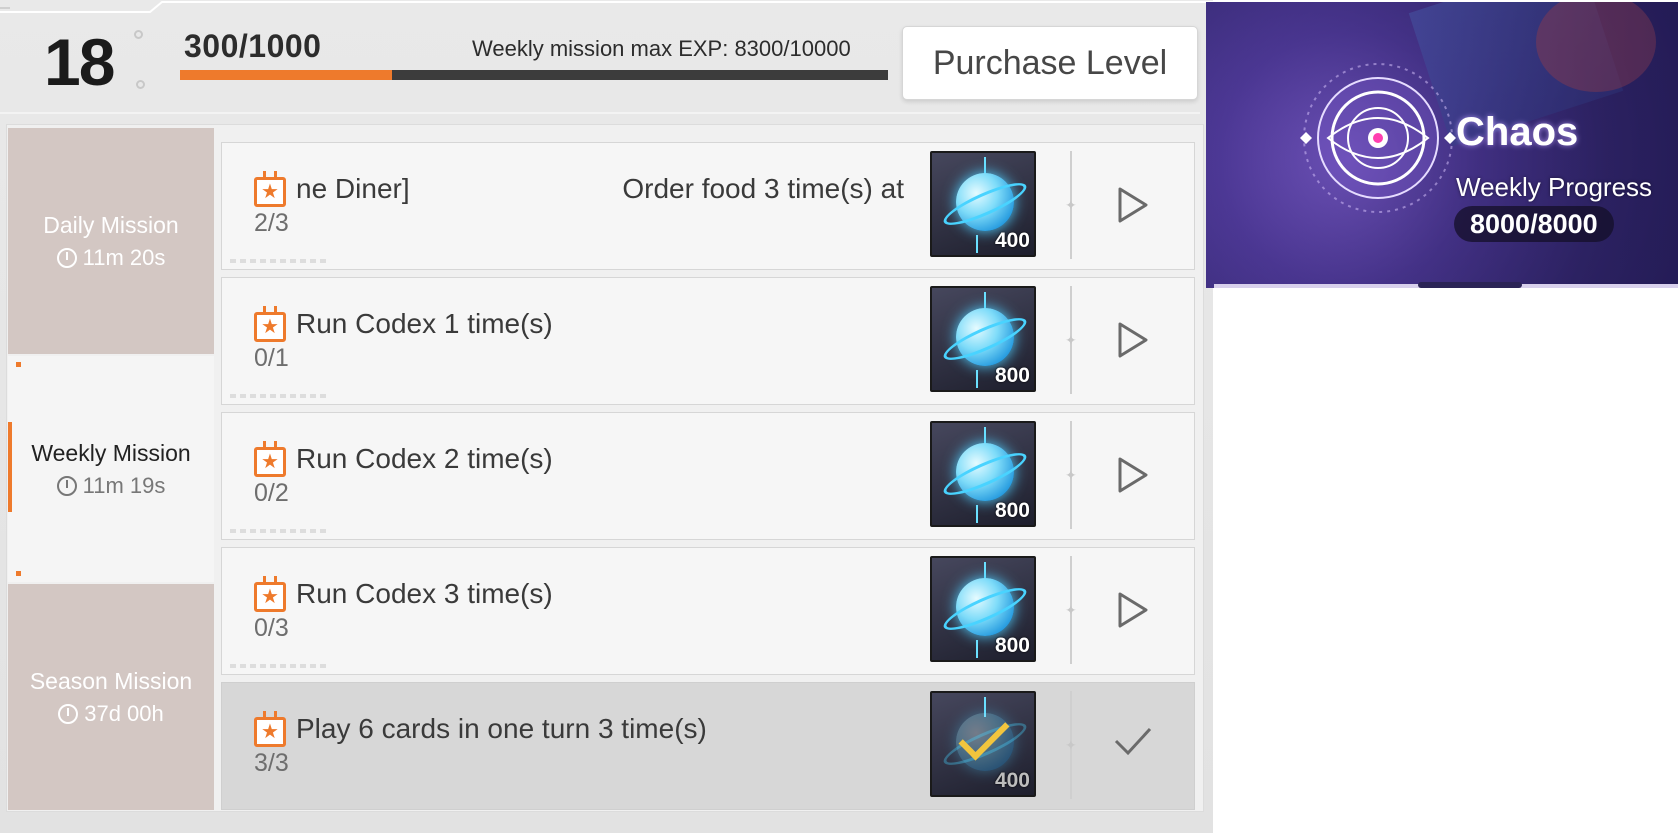 This screenshot has height=833, width=1678. What do you see at coordinates (501, 728) in the screenshot?
I see `mission-title: Play 6 cards in one turn 3 time(s)` at bounding box center [501, 728].